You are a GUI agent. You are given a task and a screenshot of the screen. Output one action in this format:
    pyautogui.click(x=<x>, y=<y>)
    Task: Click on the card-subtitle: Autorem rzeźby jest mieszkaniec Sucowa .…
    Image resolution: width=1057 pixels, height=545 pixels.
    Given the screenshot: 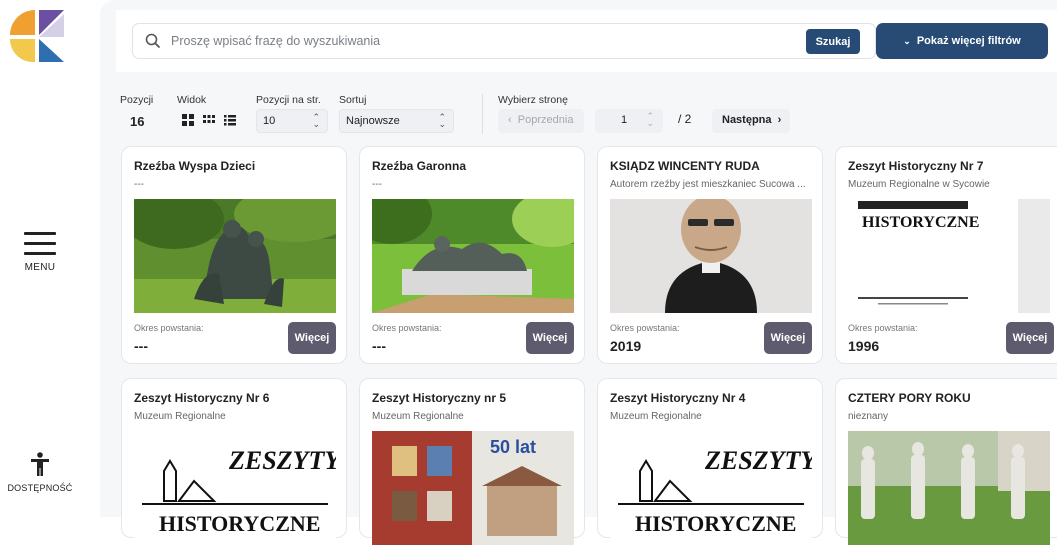 What is the action you would take?
    pyautogui.click(x=708, y=184)
    